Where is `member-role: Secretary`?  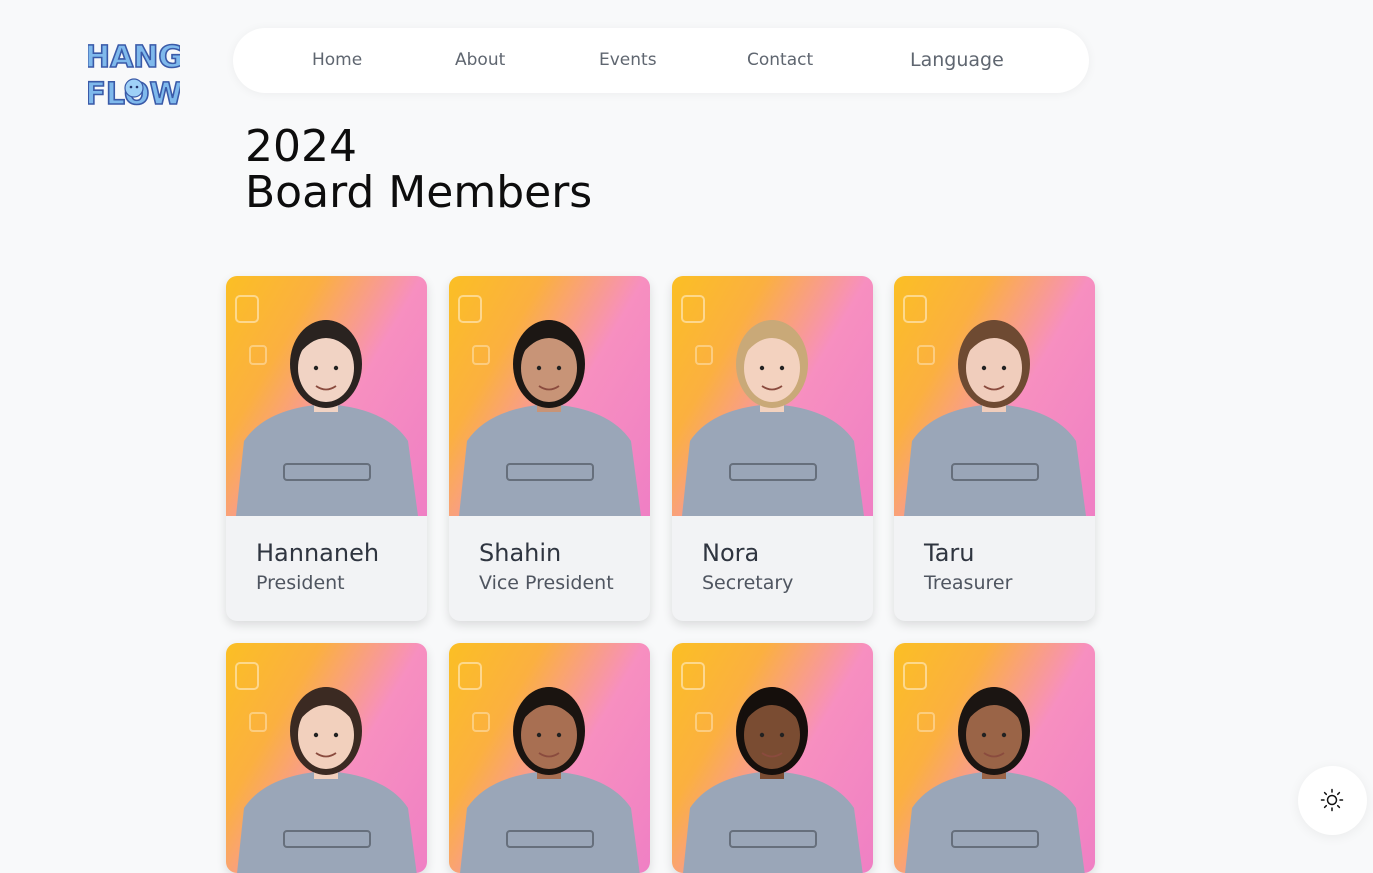 member-role: Secretary is located at coordinates (748, 583).